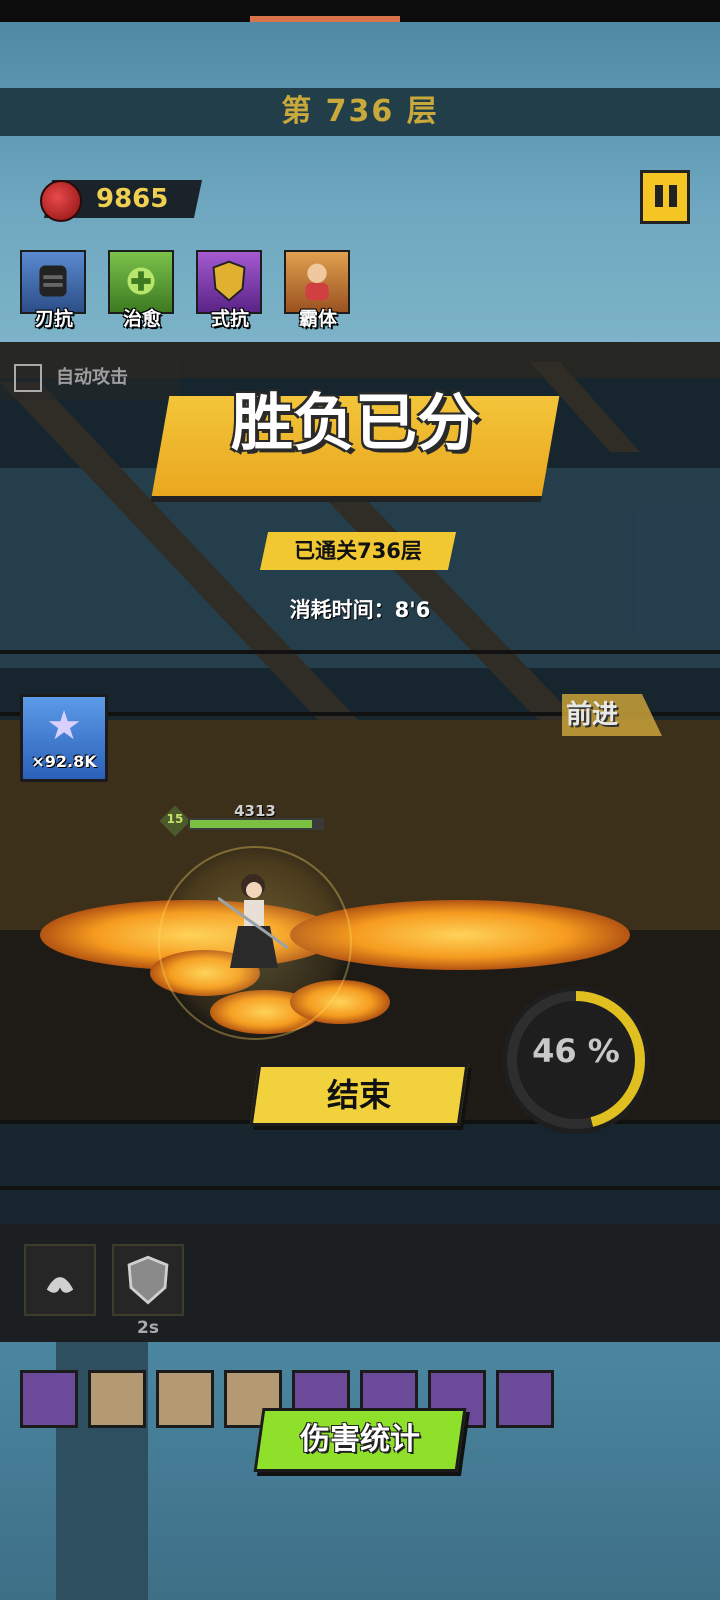 This screenshot has width=720, height=1600. I want to click on hero-level: 15, so click(175, 819).